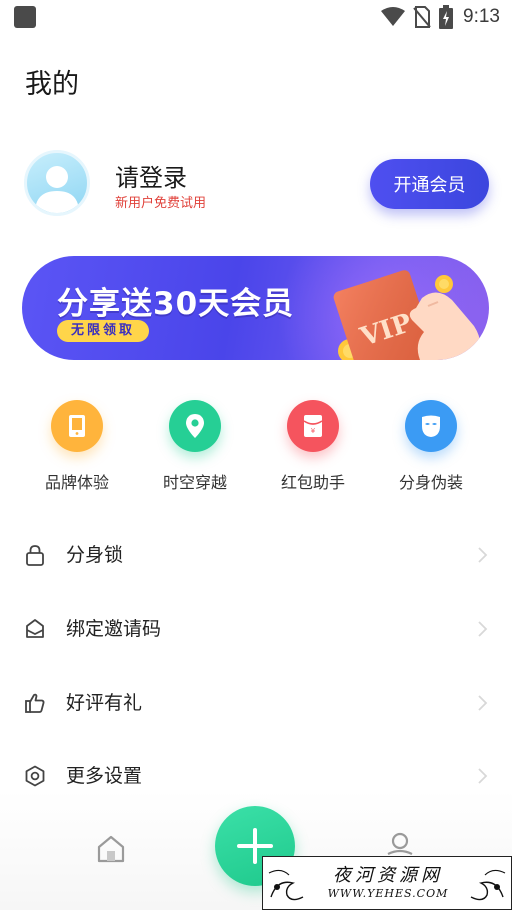 The image size is (512, 910). What do you see at coordinates (194, 482) in the screenshot?
I see `feature-label: 时空穿越` at bounding box center [194, 482].